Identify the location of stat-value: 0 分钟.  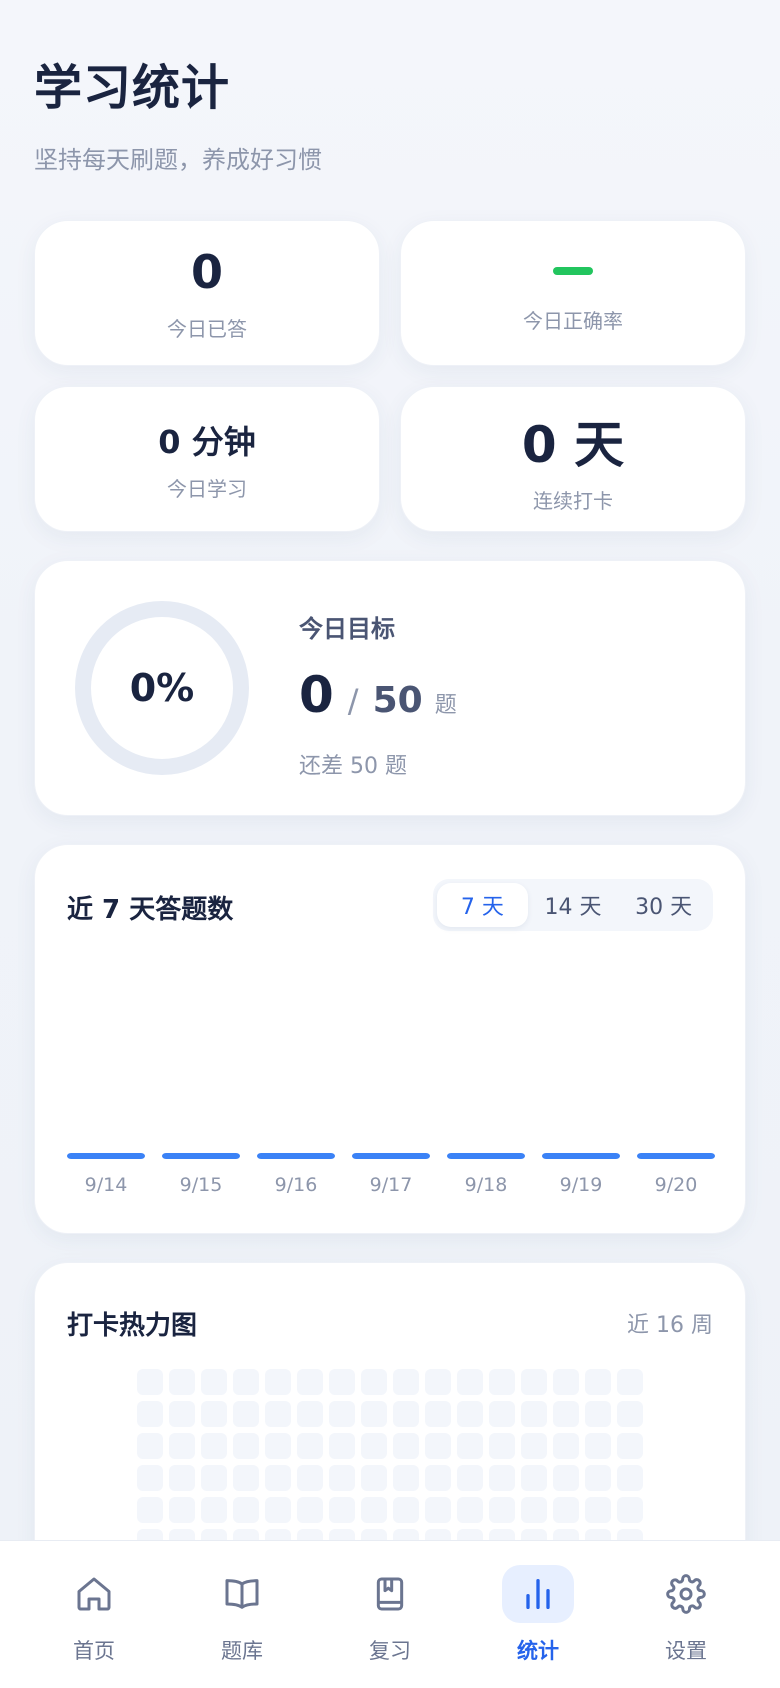
(207, 441).